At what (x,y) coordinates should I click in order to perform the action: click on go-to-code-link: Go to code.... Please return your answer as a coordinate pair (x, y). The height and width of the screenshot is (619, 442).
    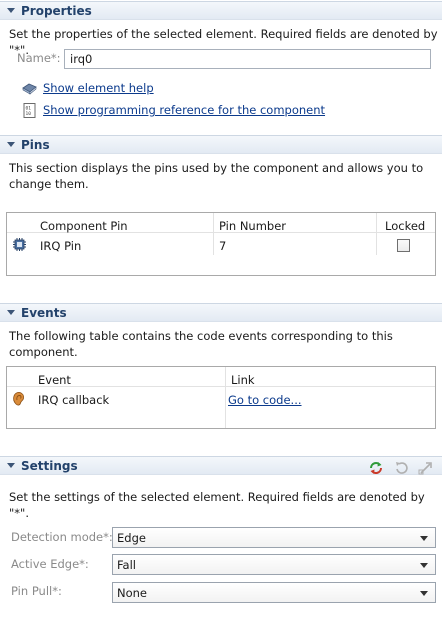
    Looking at the image, I should click on (265, 400).